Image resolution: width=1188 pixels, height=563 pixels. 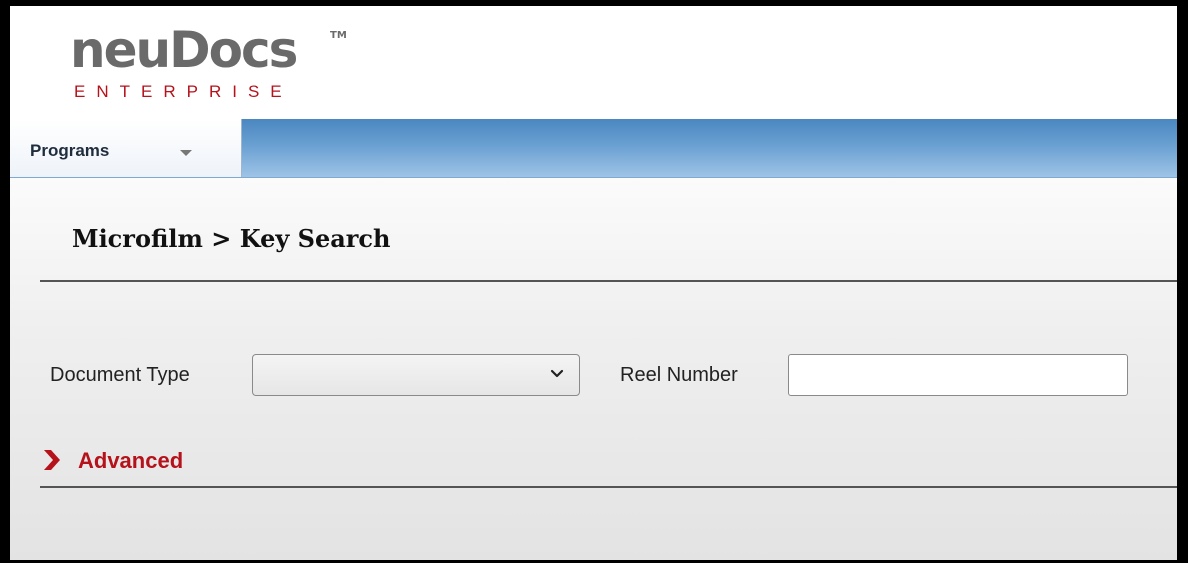 What do you see at coordinates (338, 35) in the screenshot?
I see `logo-trademark: TM` at bounding box center [338, 35].